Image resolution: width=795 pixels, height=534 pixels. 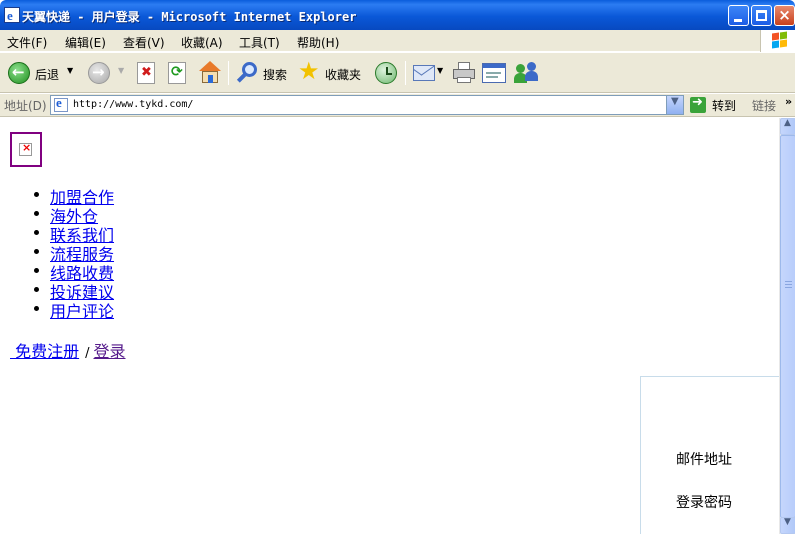 I want to click on stop-icon: ✖, so click(x=146, y=73).